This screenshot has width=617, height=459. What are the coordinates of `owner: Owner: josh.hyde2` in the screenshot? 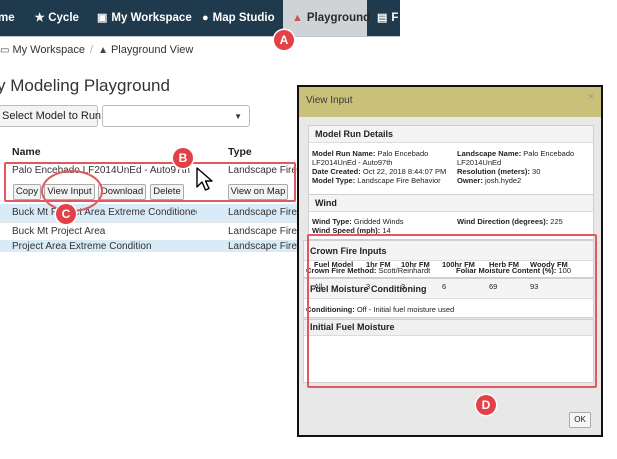 It's located at (489, 180).